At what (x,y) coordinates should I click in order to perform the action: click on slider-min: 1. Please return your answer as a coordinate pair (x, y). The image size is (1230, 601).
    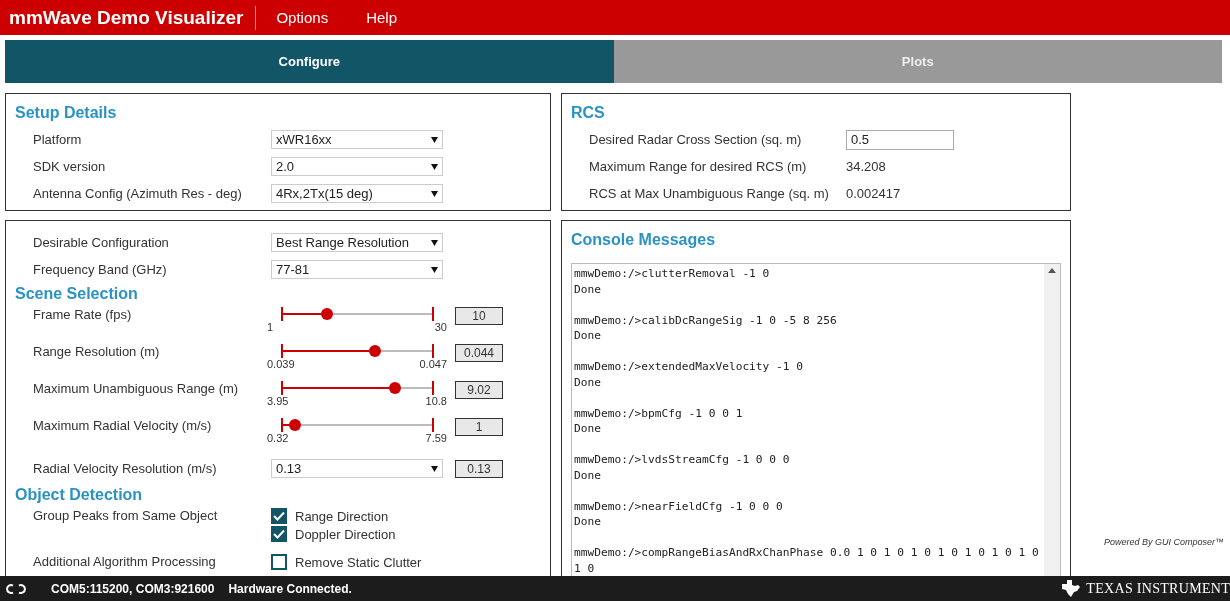
    Looking at the image, I should click on (270, 327).